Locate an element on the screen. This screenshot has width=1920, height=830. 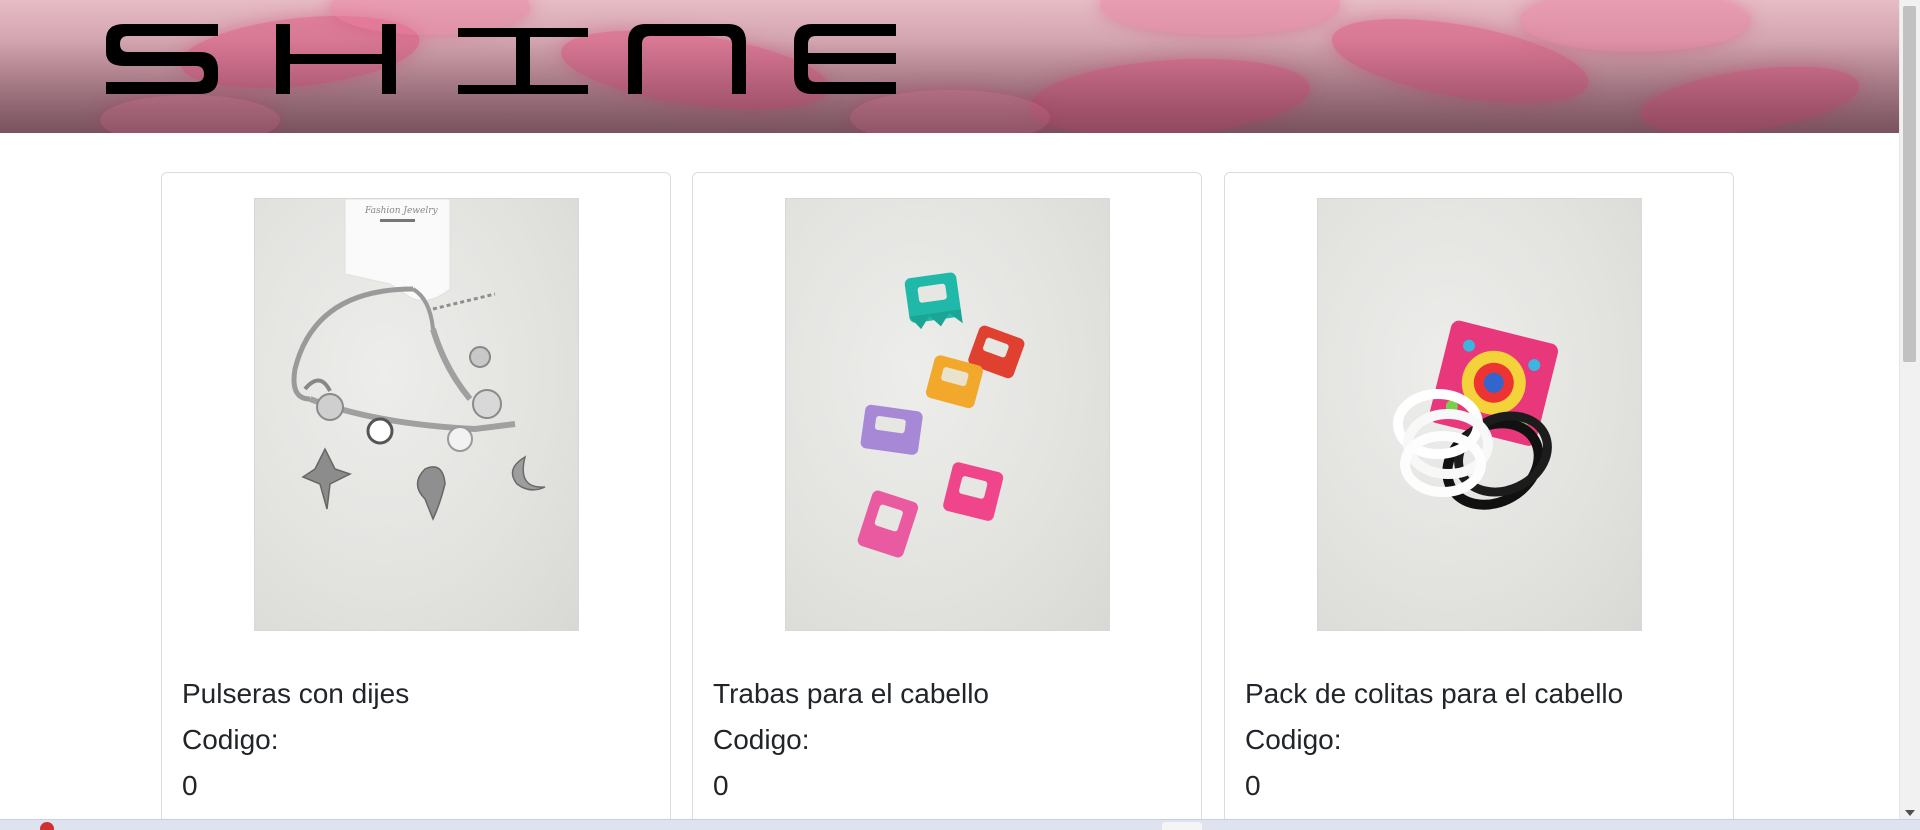
scrollbar-thumb is located at coordinates (1909, 184).